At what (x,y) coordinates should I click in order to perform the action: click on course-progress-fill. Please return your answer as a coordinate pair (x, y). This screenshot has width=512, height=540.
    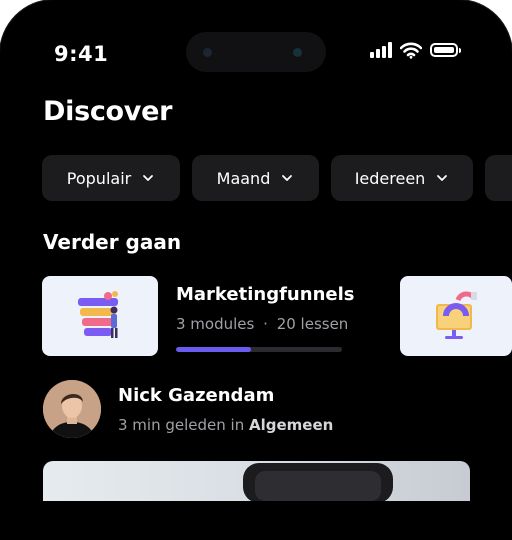
    Looking at the image, I should click on (213, 349).